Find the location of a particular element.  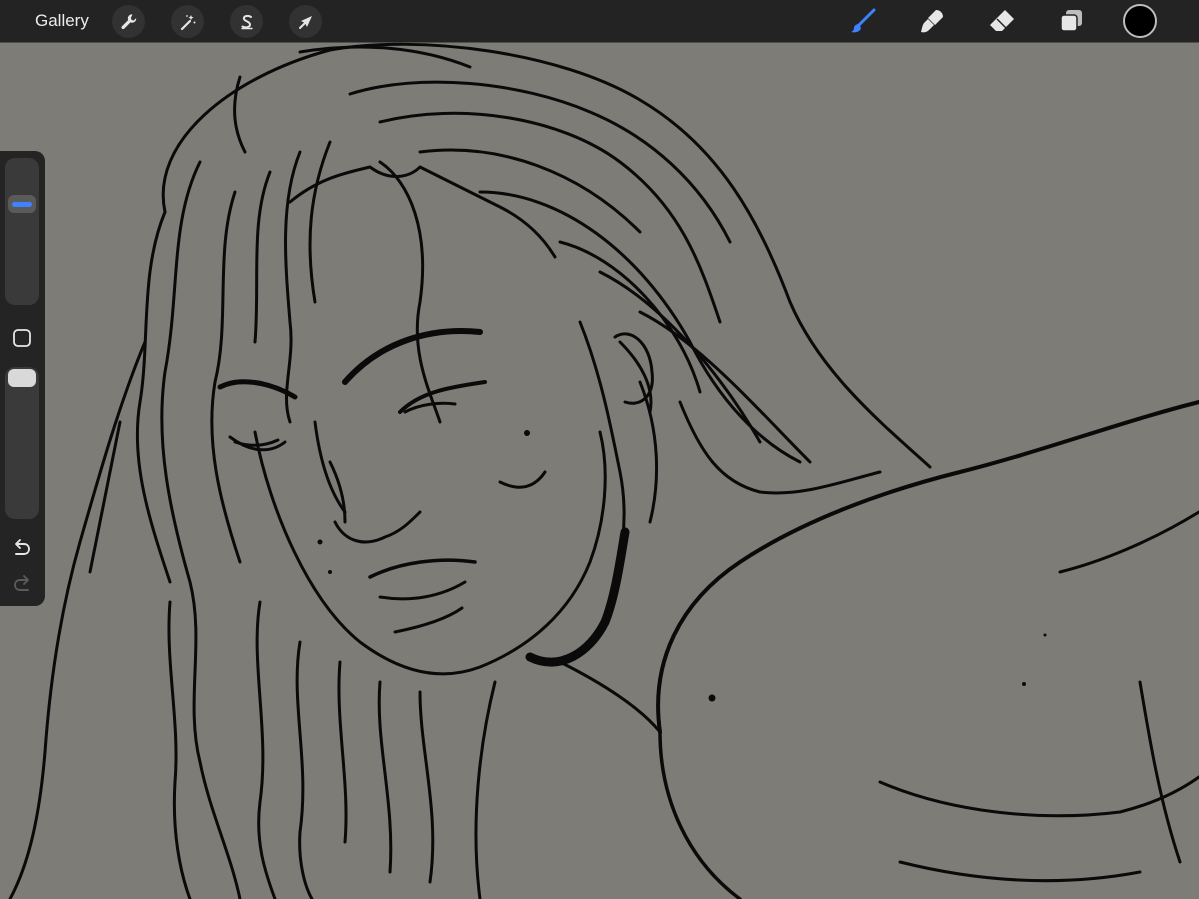

top-toolbar: Gallery is located at coordinates (599, 21).